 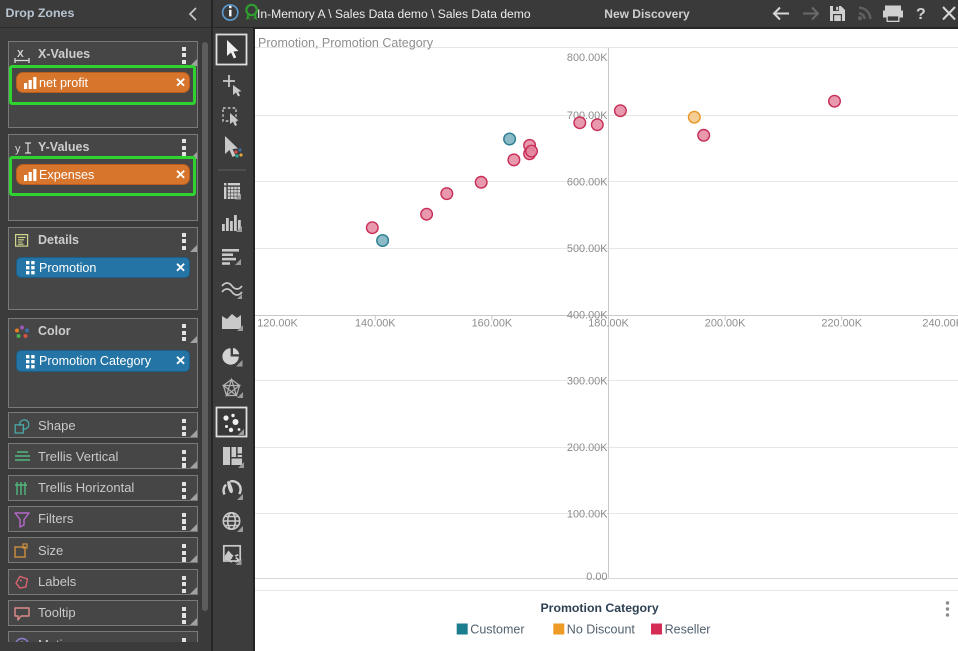 What do you see at coordinates (587, 382) in the screenshot?
I see `svg-text: 300.00K` at bounding box center [587, 382].